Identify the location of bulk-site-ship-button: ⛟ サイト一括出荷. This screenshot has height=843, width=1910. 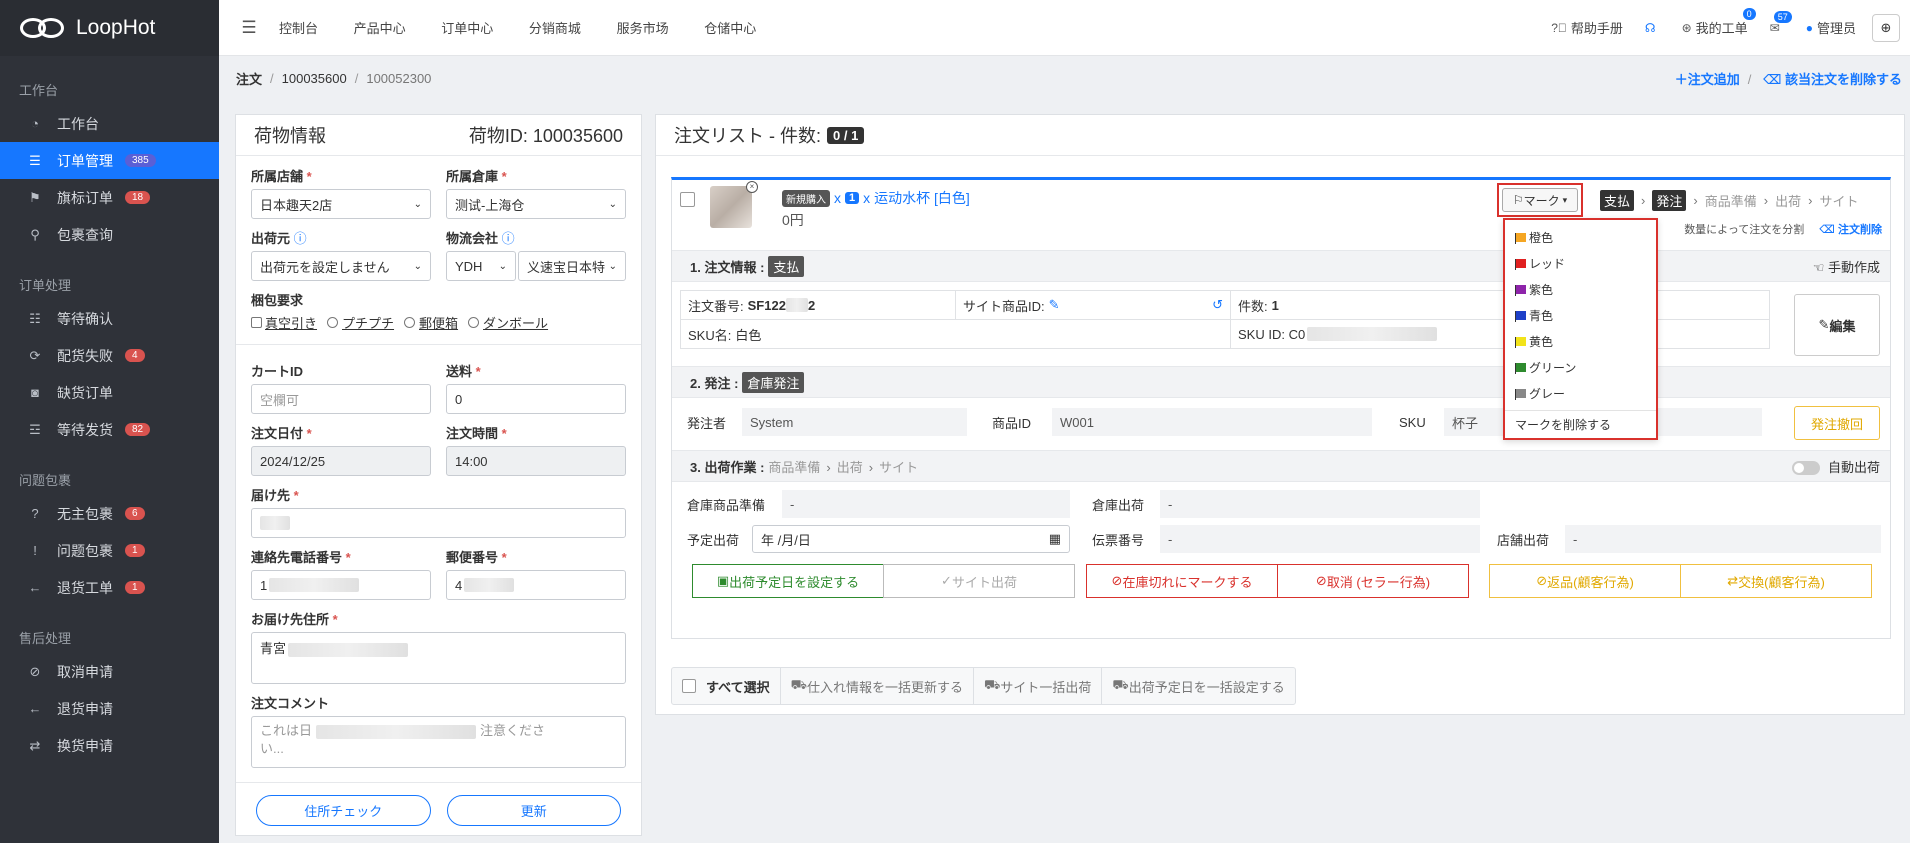
(1038, 686).